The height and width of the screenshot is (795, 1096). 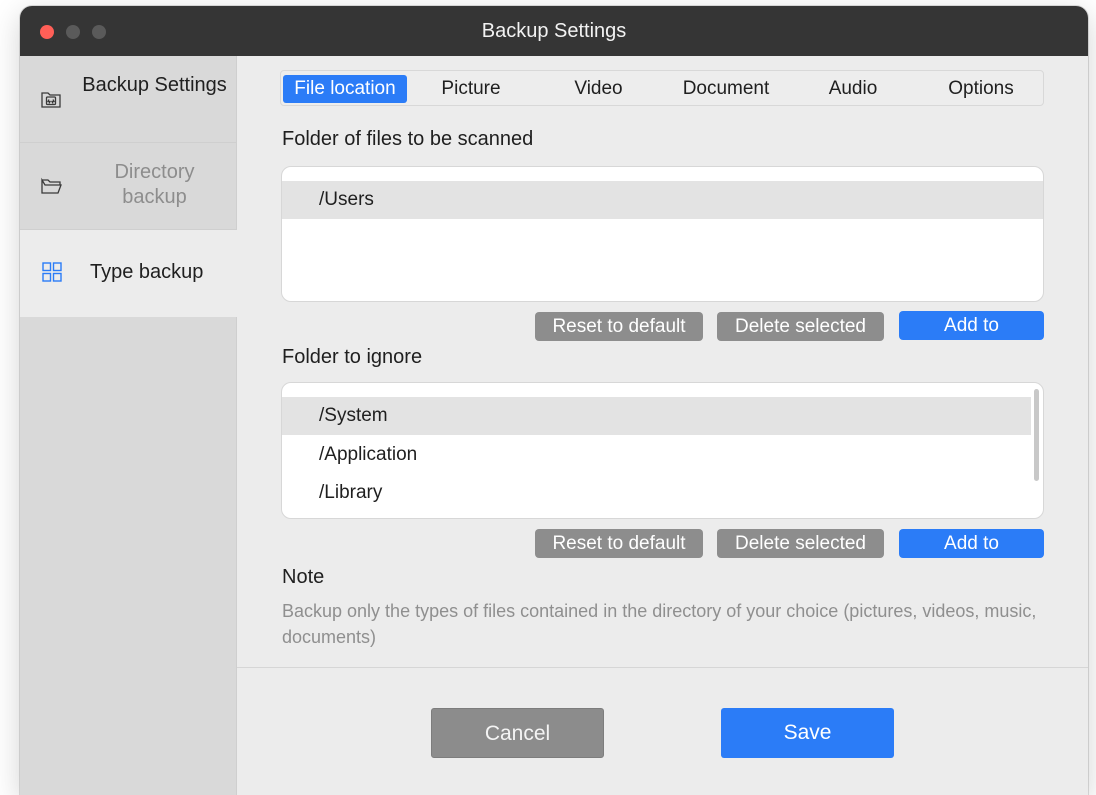 I want to click on sidebar-item-directory-backup: Directory backup, so click(x=128, y=186).